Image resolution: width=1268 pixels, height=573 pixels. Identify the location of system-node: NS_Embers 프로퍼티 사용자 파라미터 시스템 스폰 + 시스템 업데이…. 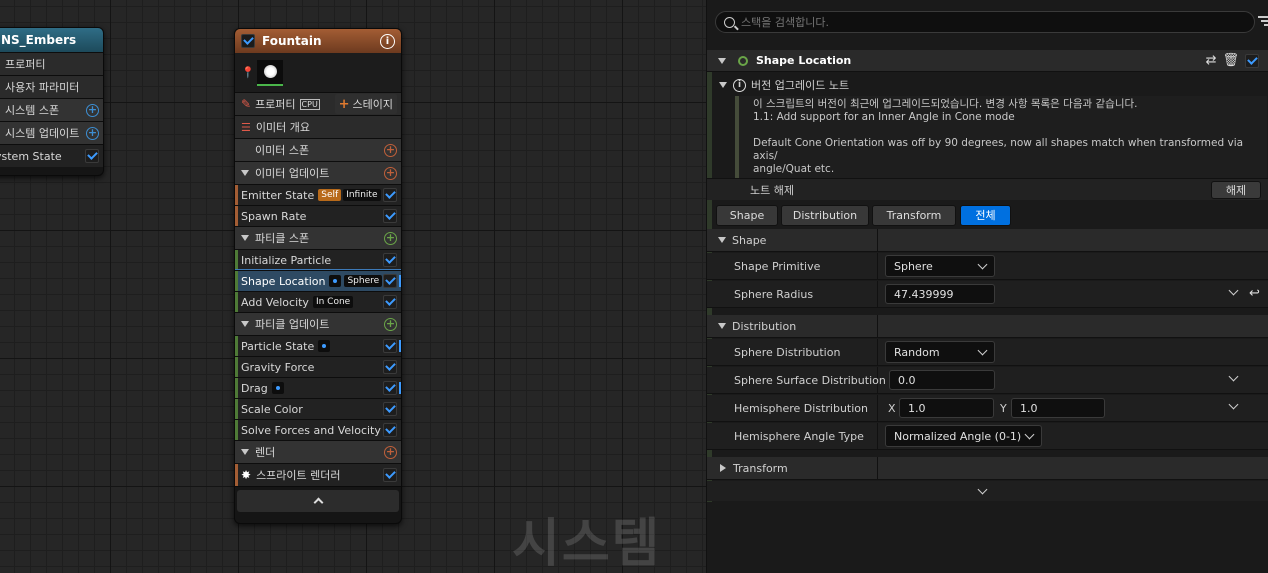
(52, 101).